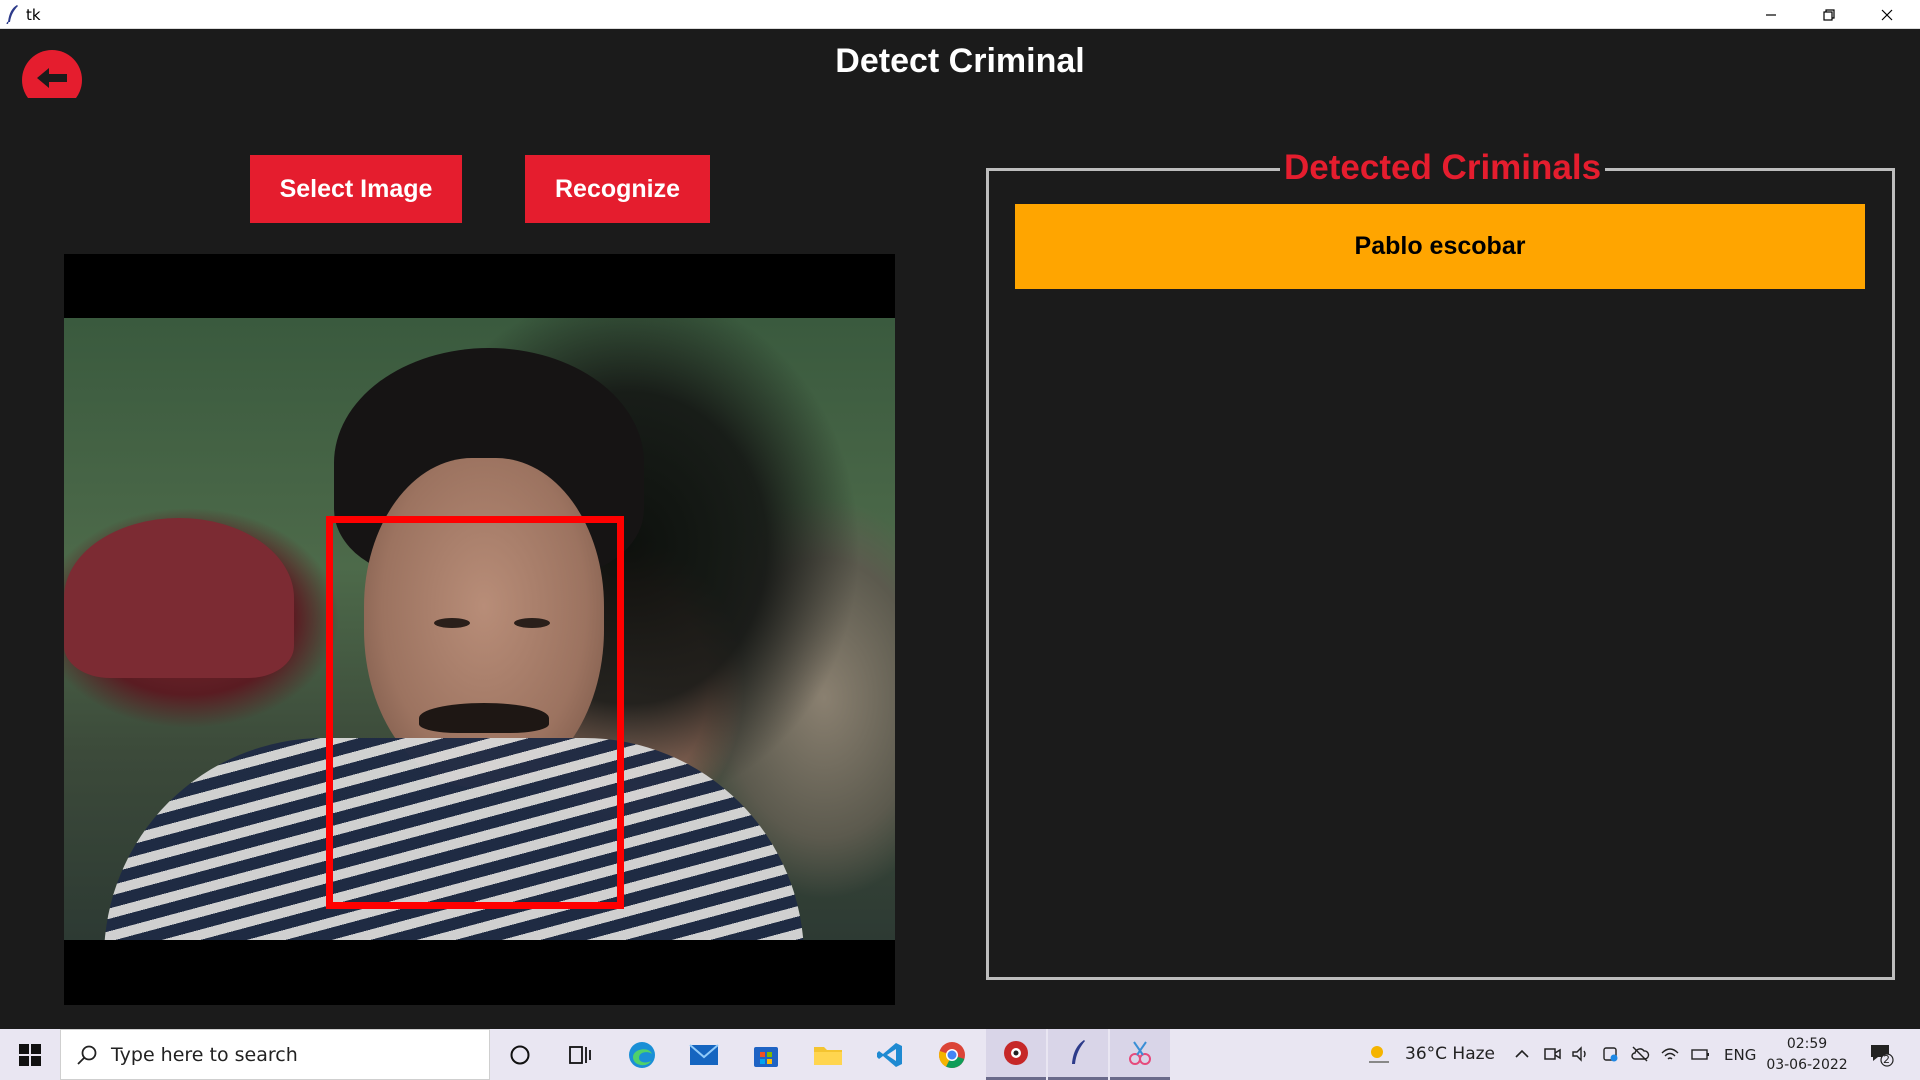 The height and width of the screenshot is (1080, 1920). I want to click on select-image-button: Select Image, so click(356, 189).